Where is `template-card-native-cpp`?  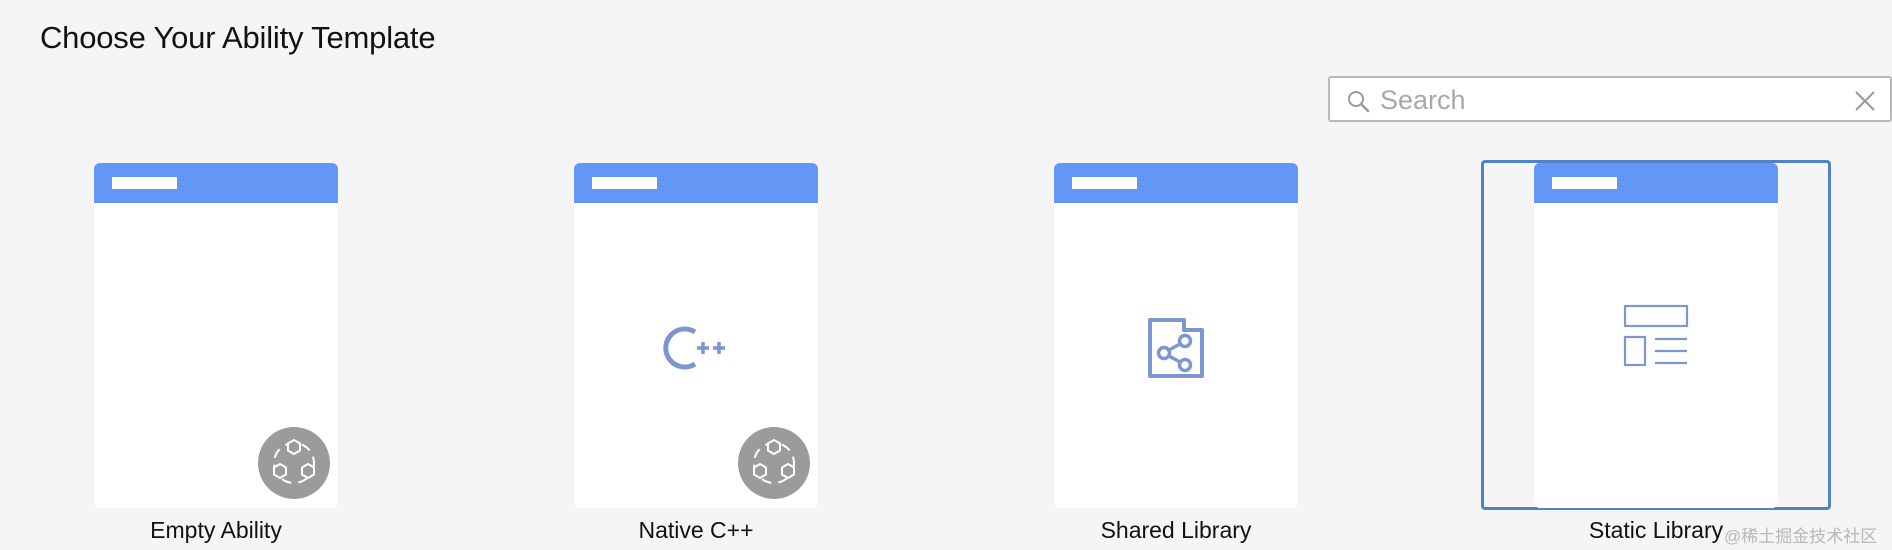 template-card-native-cpp is located at coordinates (696, 335).